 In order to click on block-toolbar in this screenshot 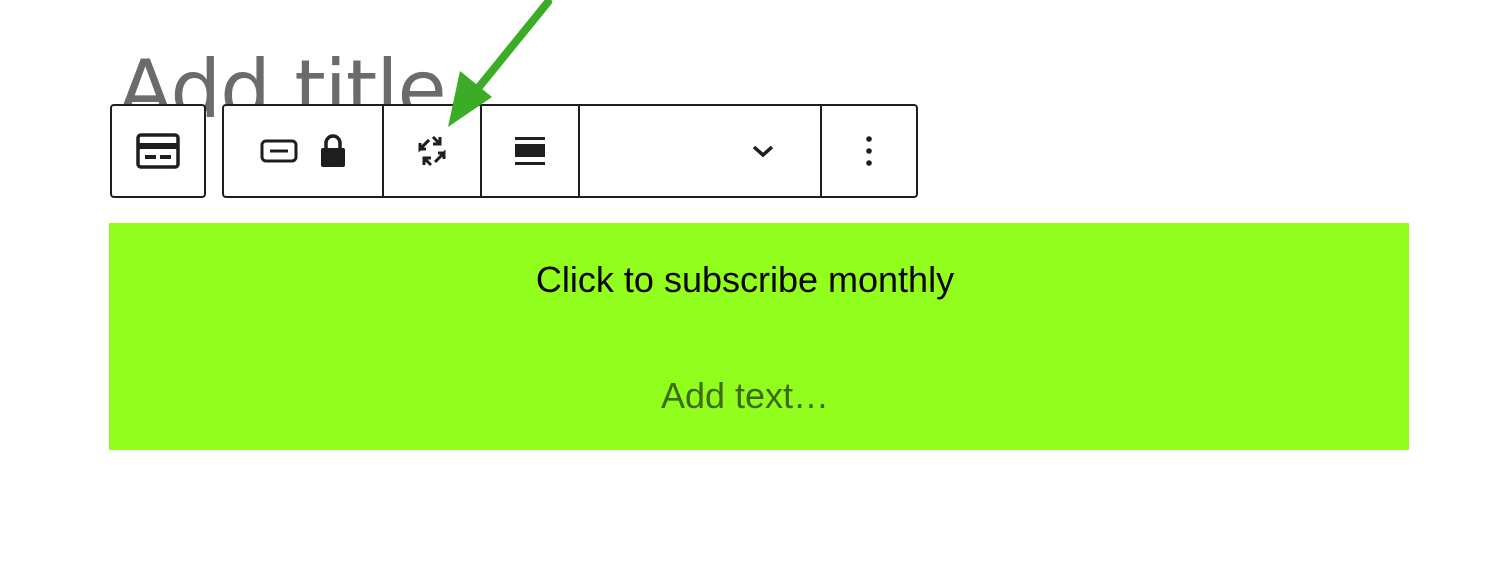, I will do `click(570, 151)`.